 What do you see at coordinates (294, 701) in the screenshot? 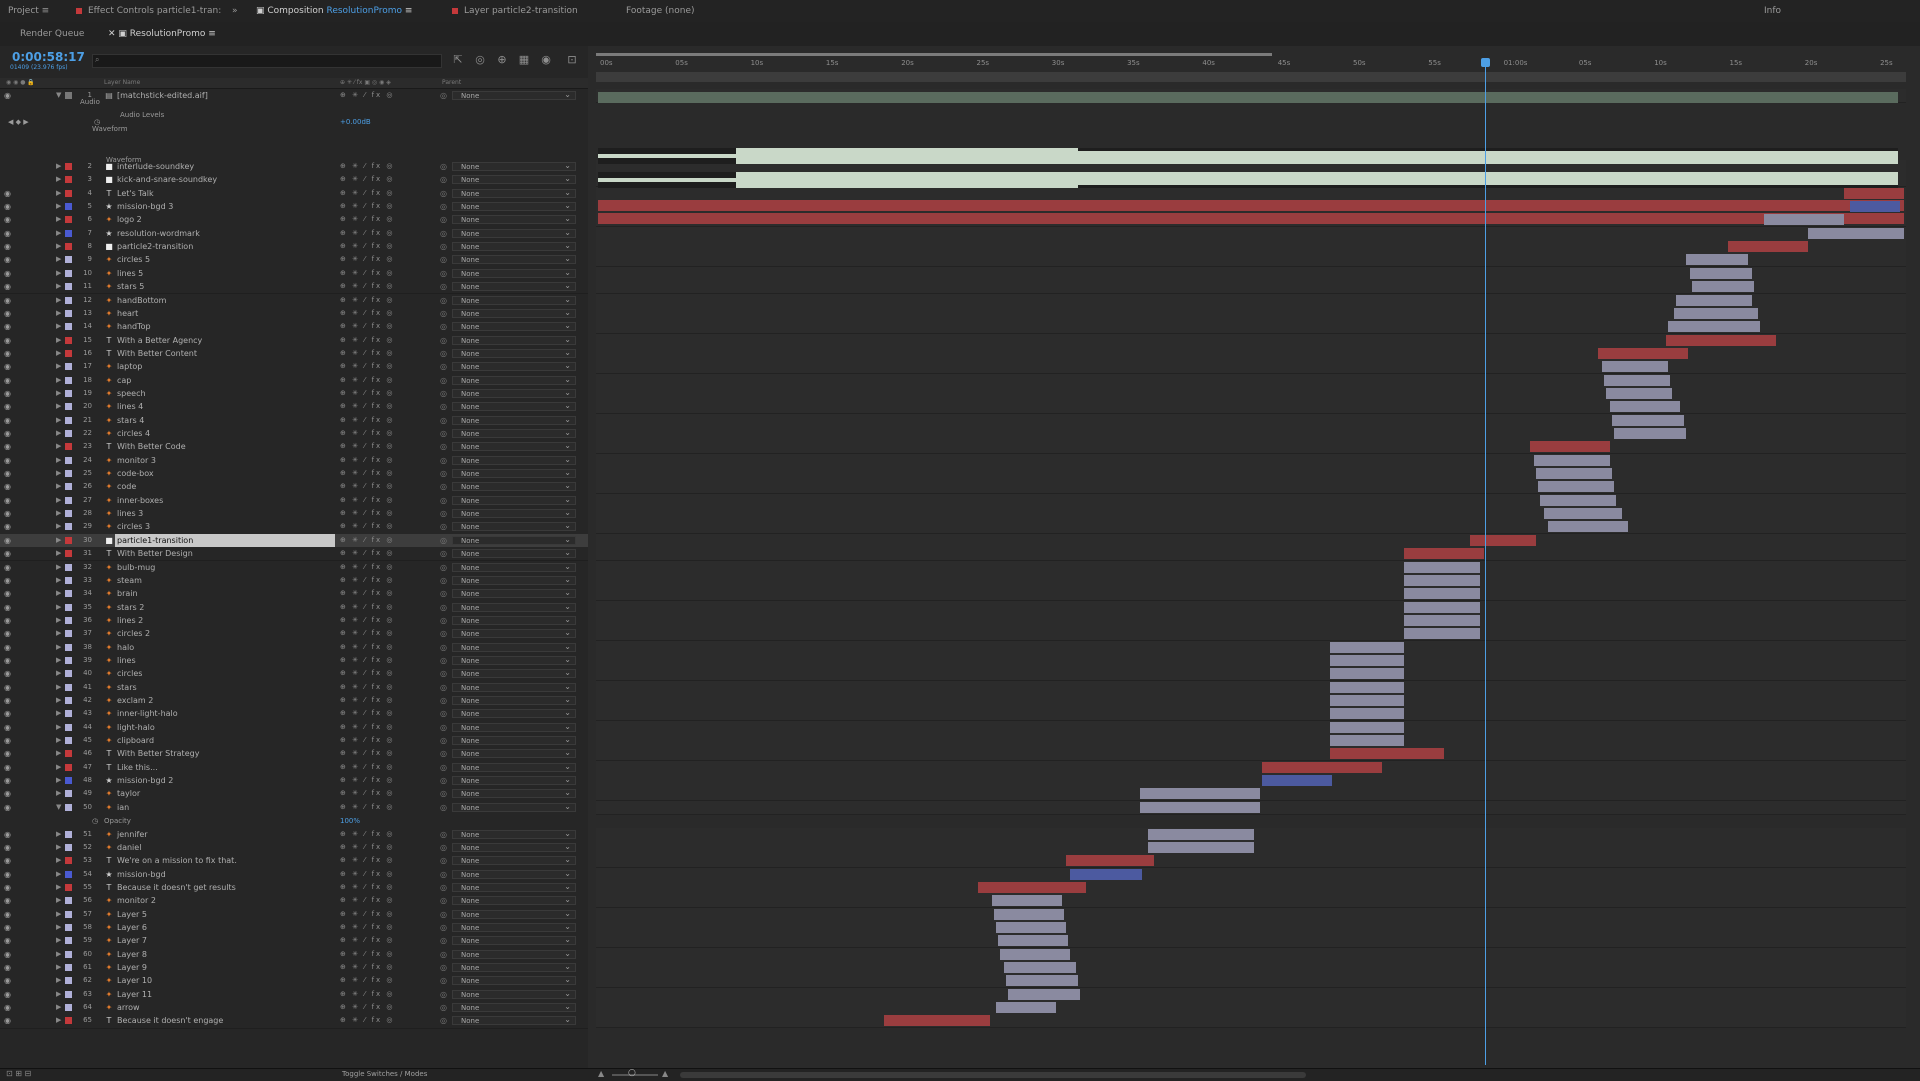
I see `layer-row: ◉ ▶ 42 ✦ exclam 2 ⊕ ✳ ⁄ fx ◎ ◎ None ⌄` at bounding box center [294, 701].